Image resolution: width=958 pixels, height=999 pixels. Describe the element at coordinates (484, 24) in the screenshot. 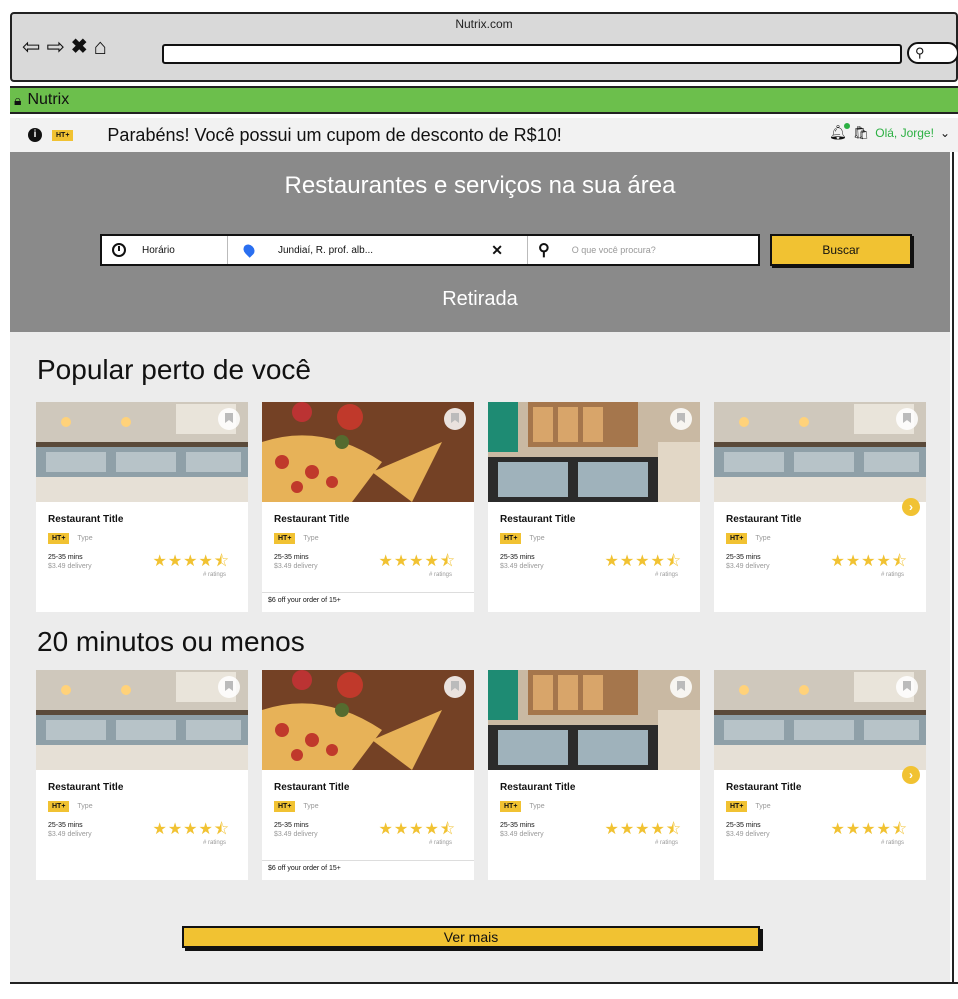

I see `site-title: Nutrix.com` at that location.